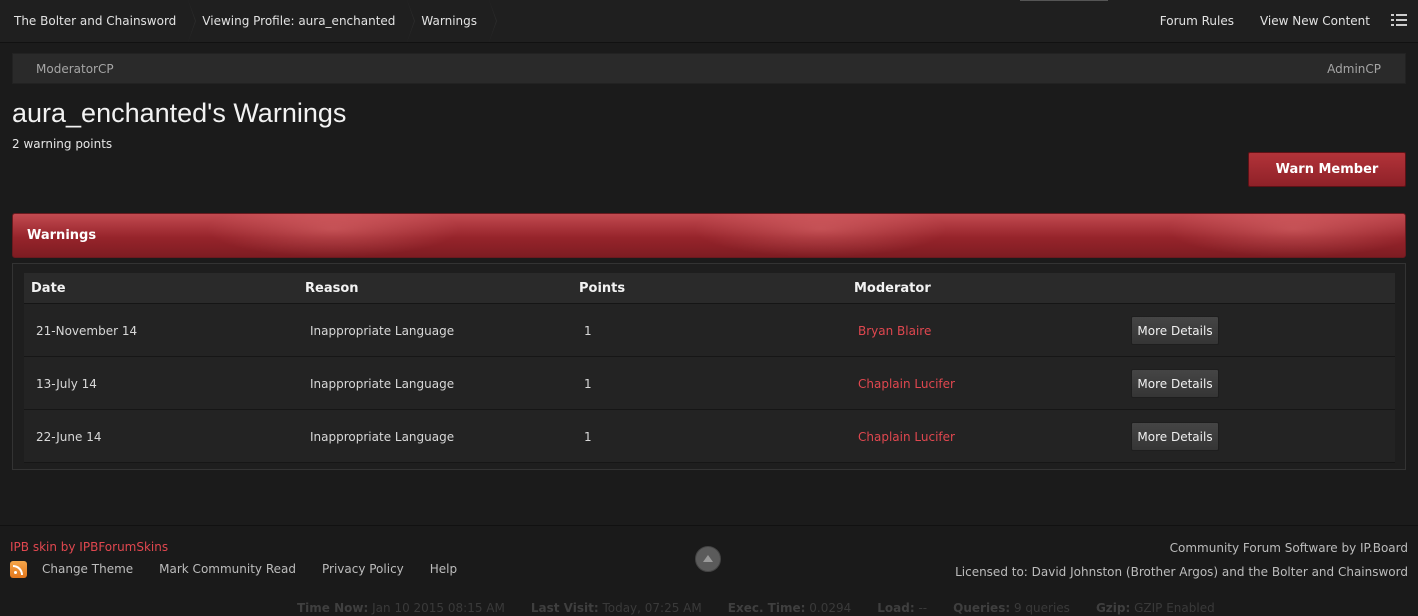 This screenshot has width=1418, height=616. Describe the element at coordinates (1399, 20) in the screenshot. I see `list-menu-icon` at that location.